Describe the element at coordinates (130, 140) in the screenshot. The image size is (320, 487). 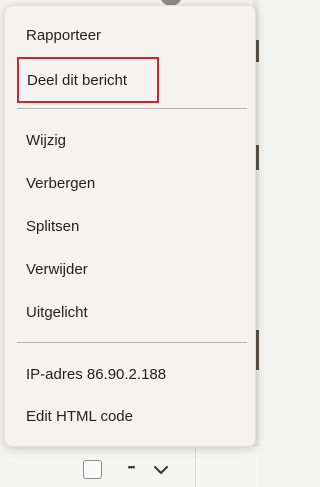
I see `menu-item-edit: Wijzig` at that location.